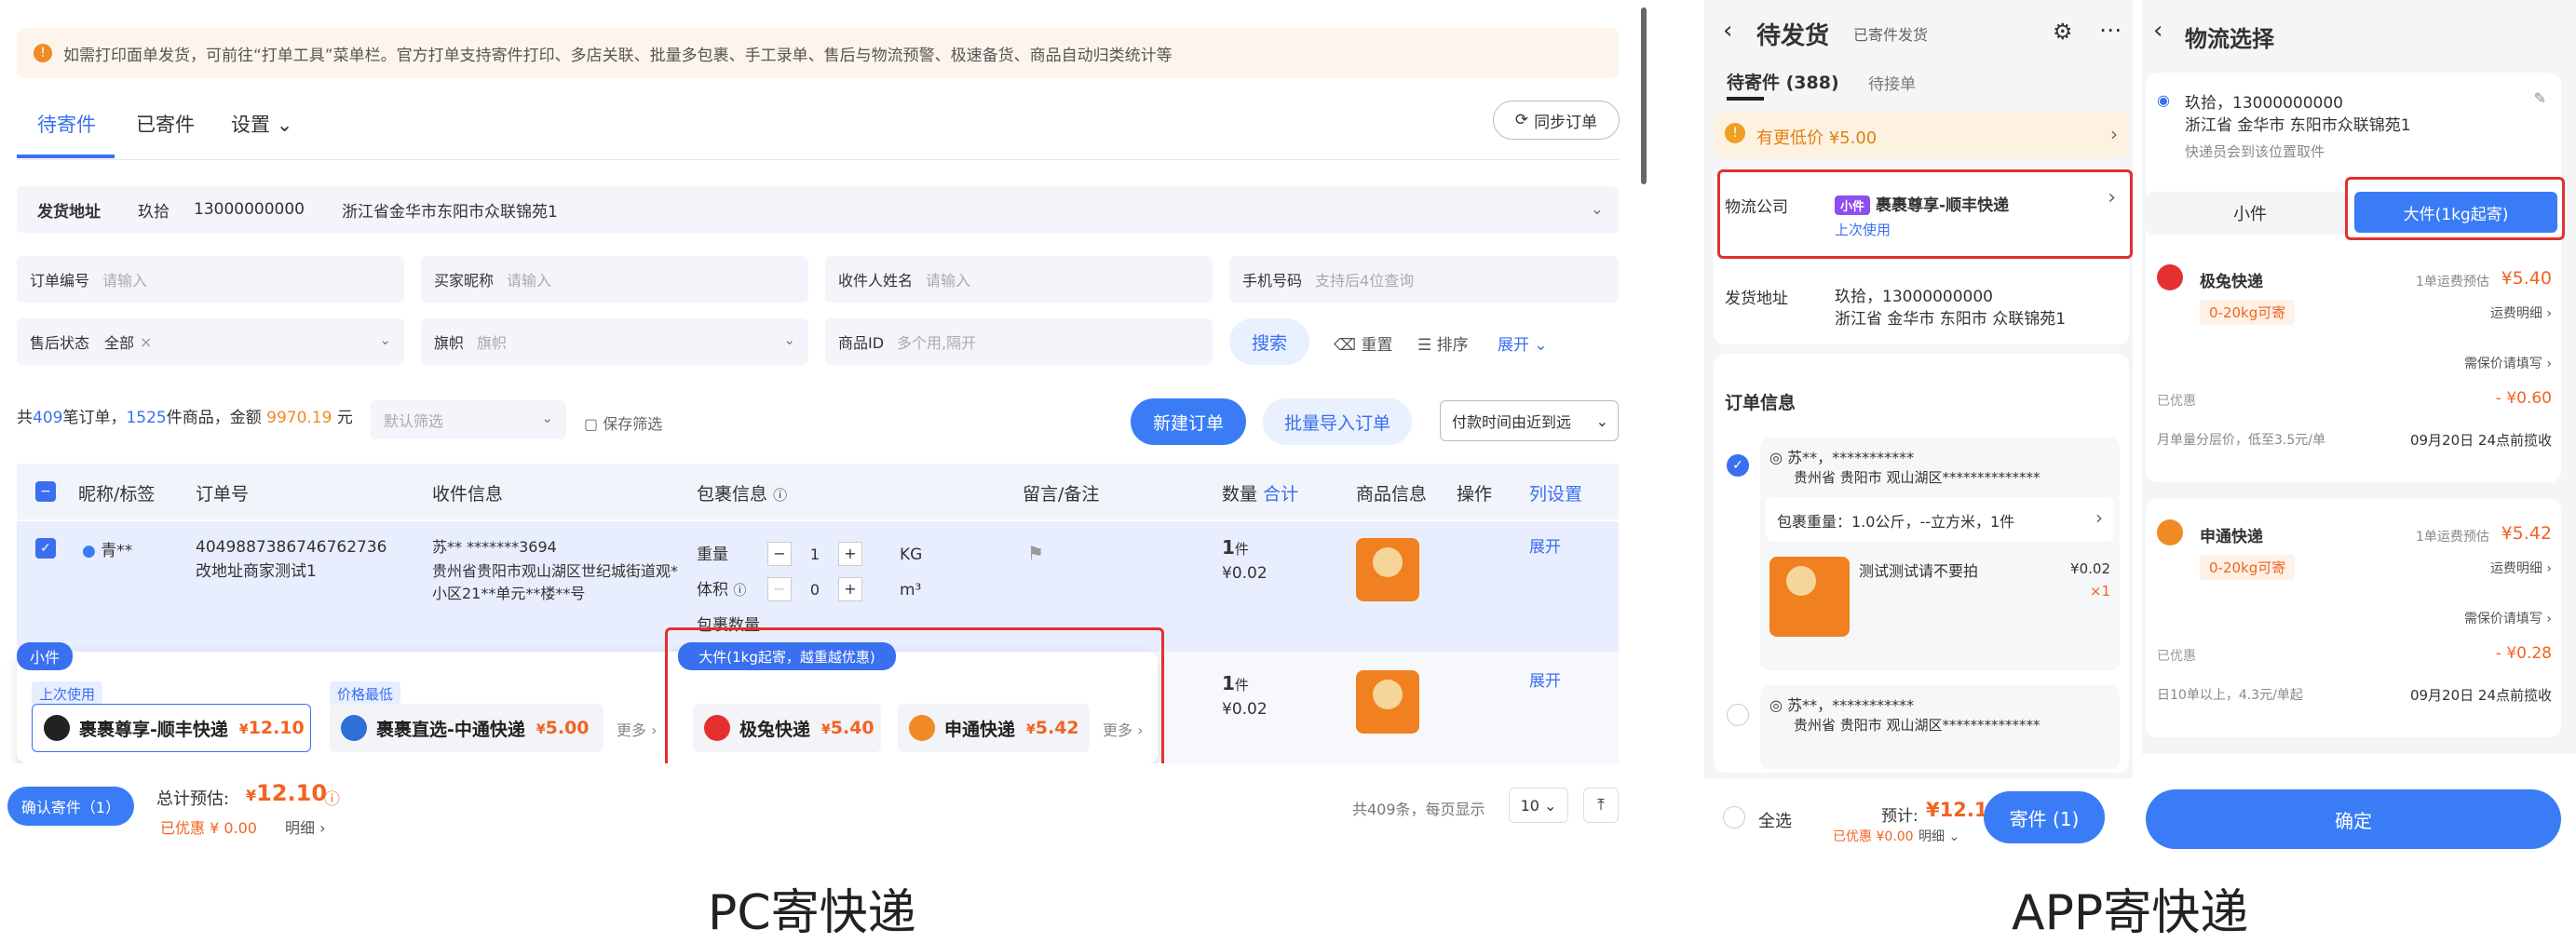 Image resolution: width=2576 pixels, height=943 pixels. I want to click on row-checkbox: ✓, so click(45, 548).